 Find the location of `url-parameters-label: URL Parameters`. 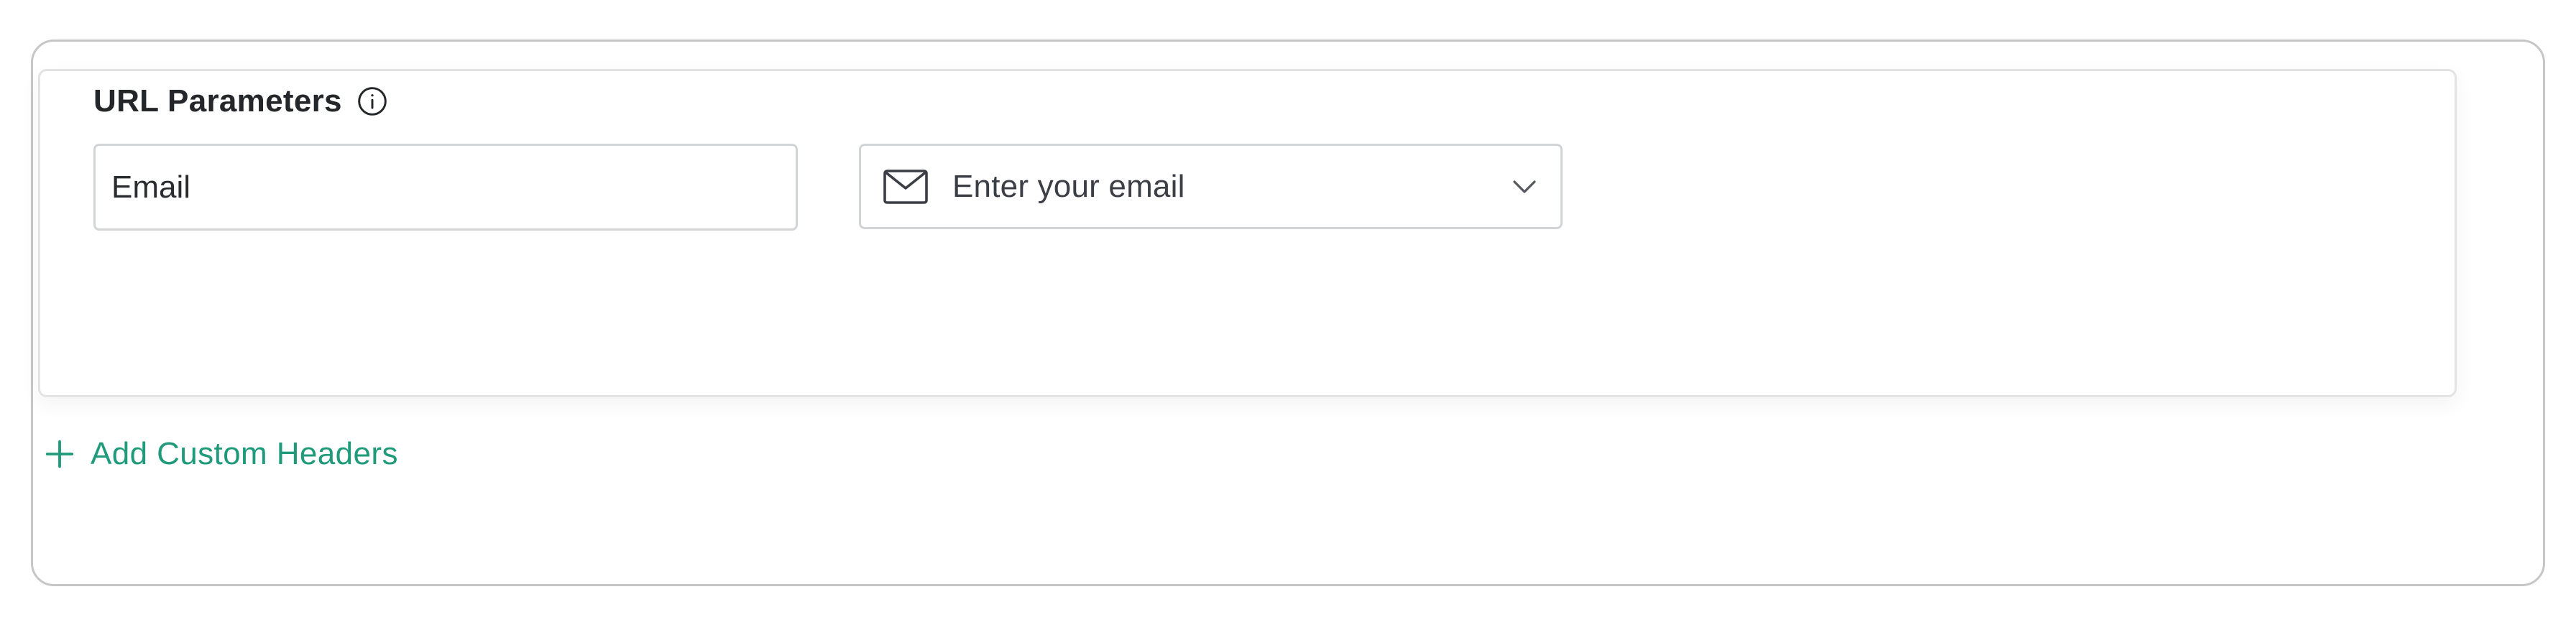

url-parameters-label: URL Parameters is located at coordinates (217, 101).